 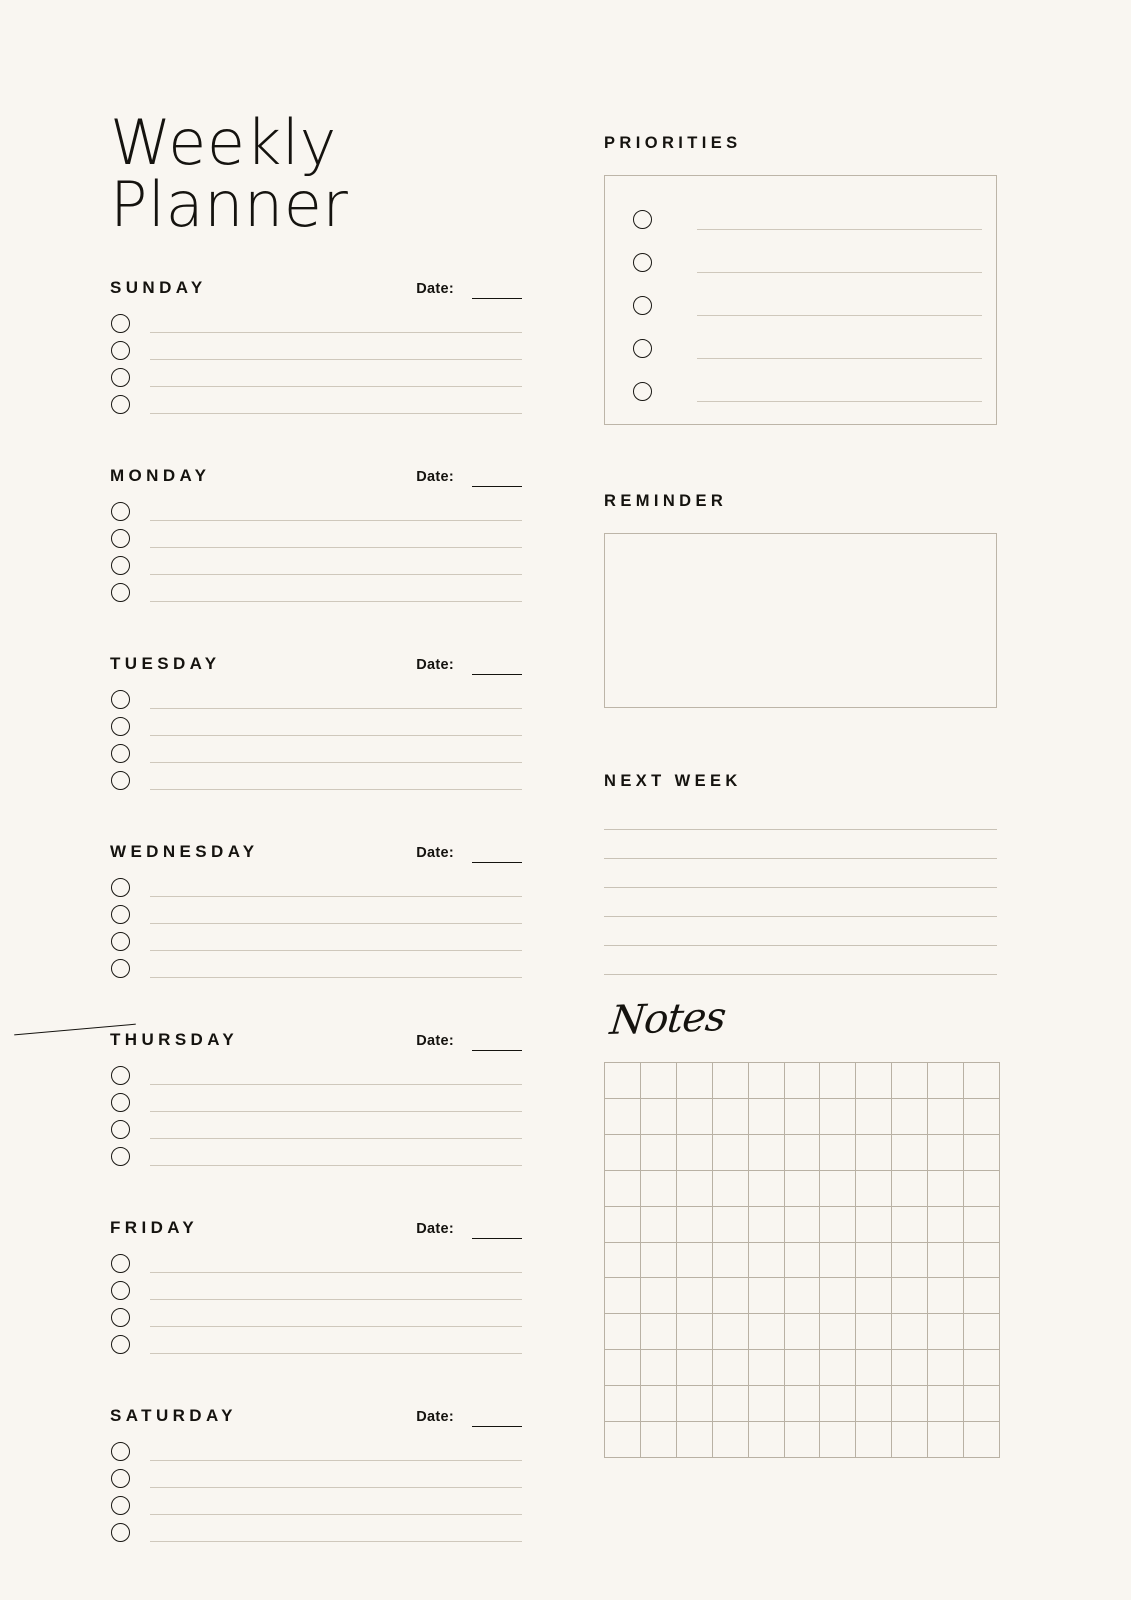 What do you see at coordinates (497, 298) in the screenshot?
I see `date-input-sunday` at bounding box center [497, 298].